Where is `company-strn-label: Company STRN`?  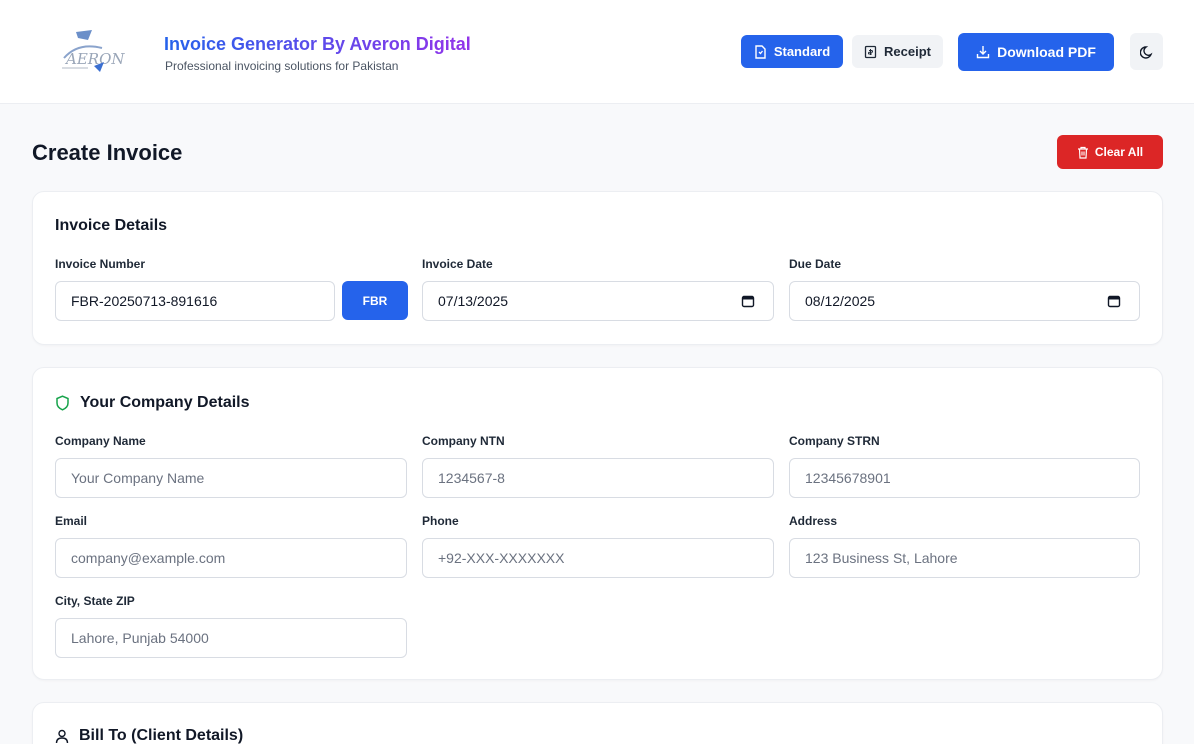
company-strn-label: Company STRN is located at coordinates (834, 441).